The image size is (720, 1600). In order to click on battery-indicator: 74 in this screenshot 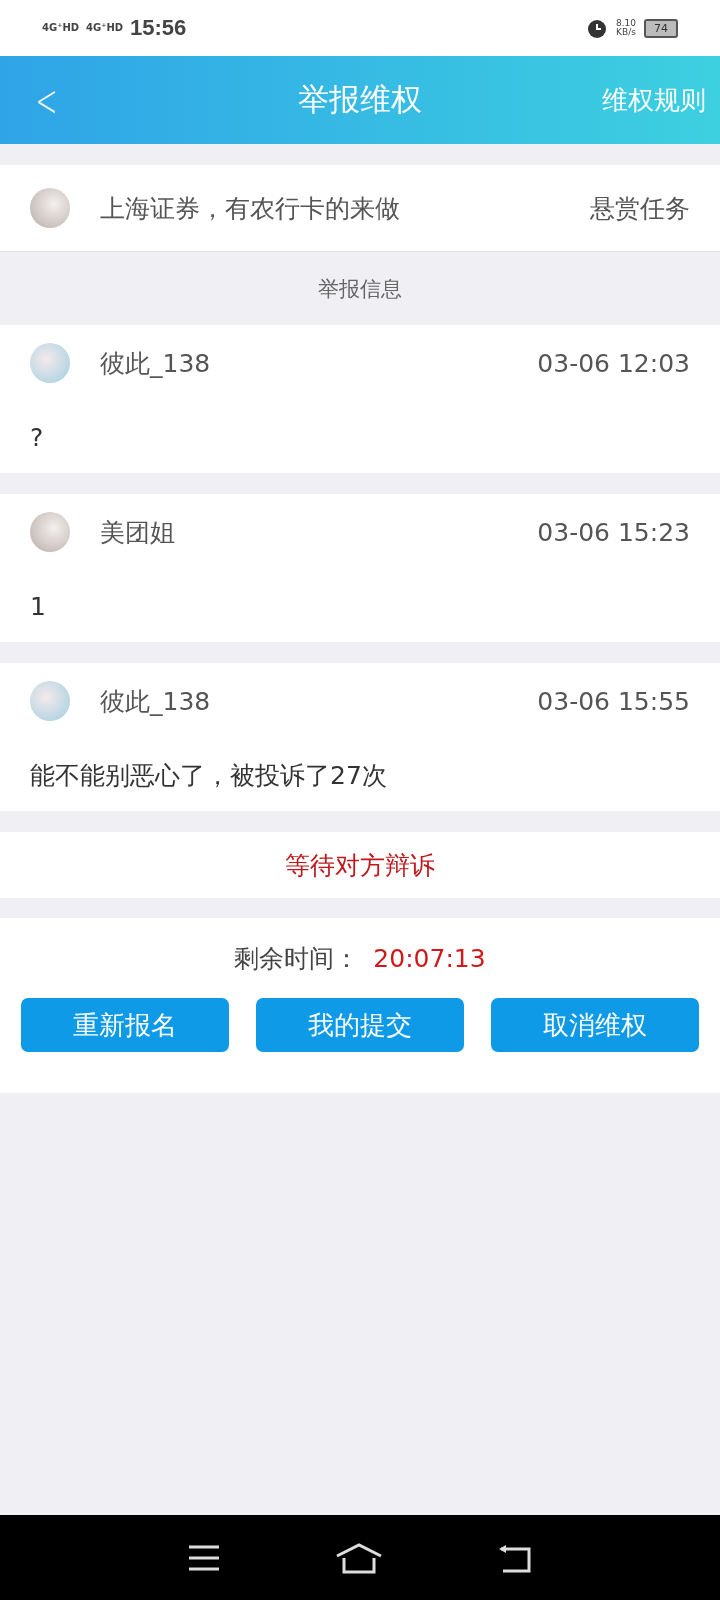, I will do `click(661, 28)`.